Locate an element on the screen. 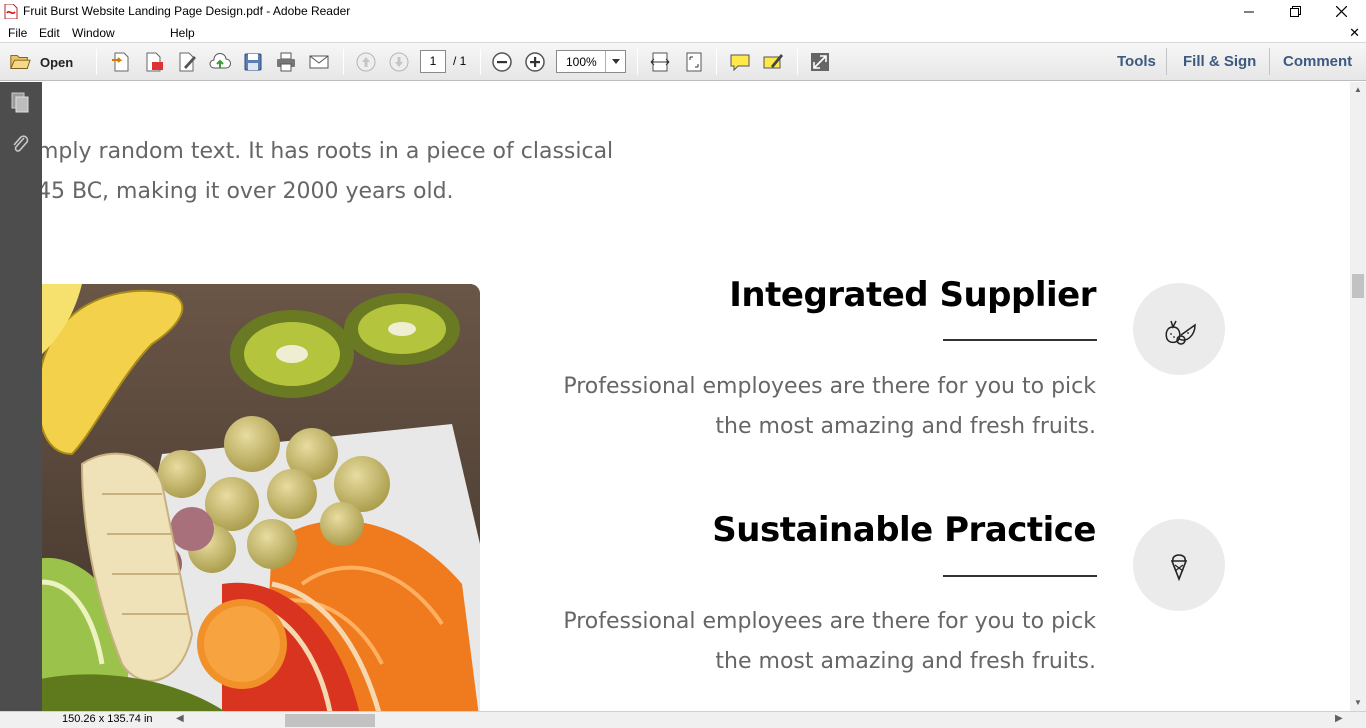  horizontal-scrollbar: ◀ ▶ is located at coordinates (761, 720).